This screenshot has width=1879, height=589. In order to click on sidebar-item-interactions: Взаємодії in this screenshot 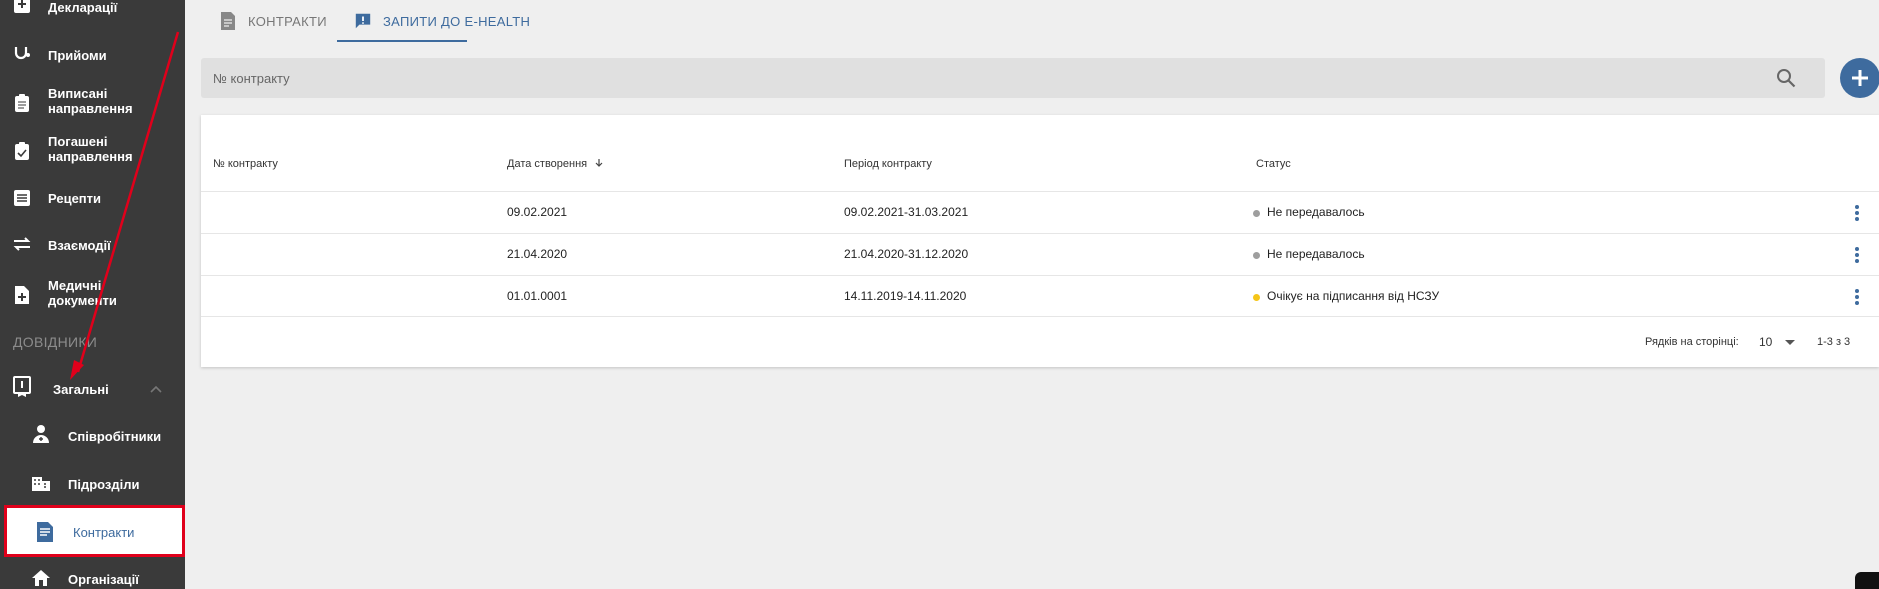, I will do `click(92, 245)`.